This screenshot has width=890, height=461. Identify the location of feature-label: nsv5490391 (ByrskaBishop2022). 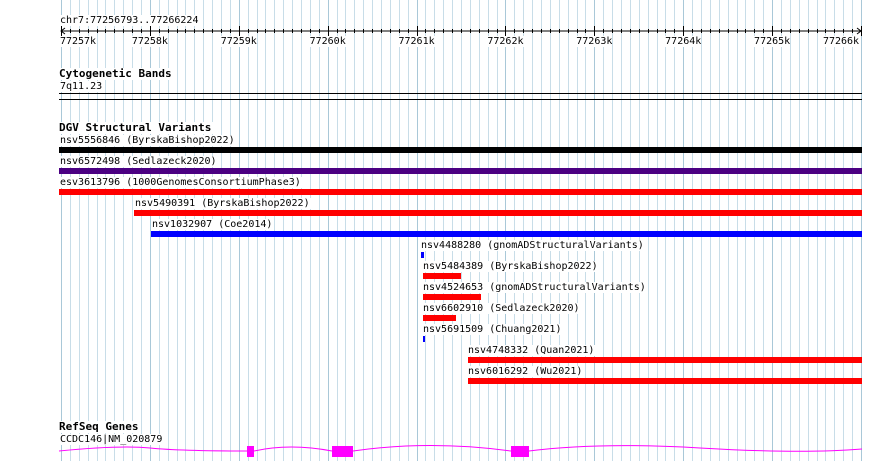
(222, 203).